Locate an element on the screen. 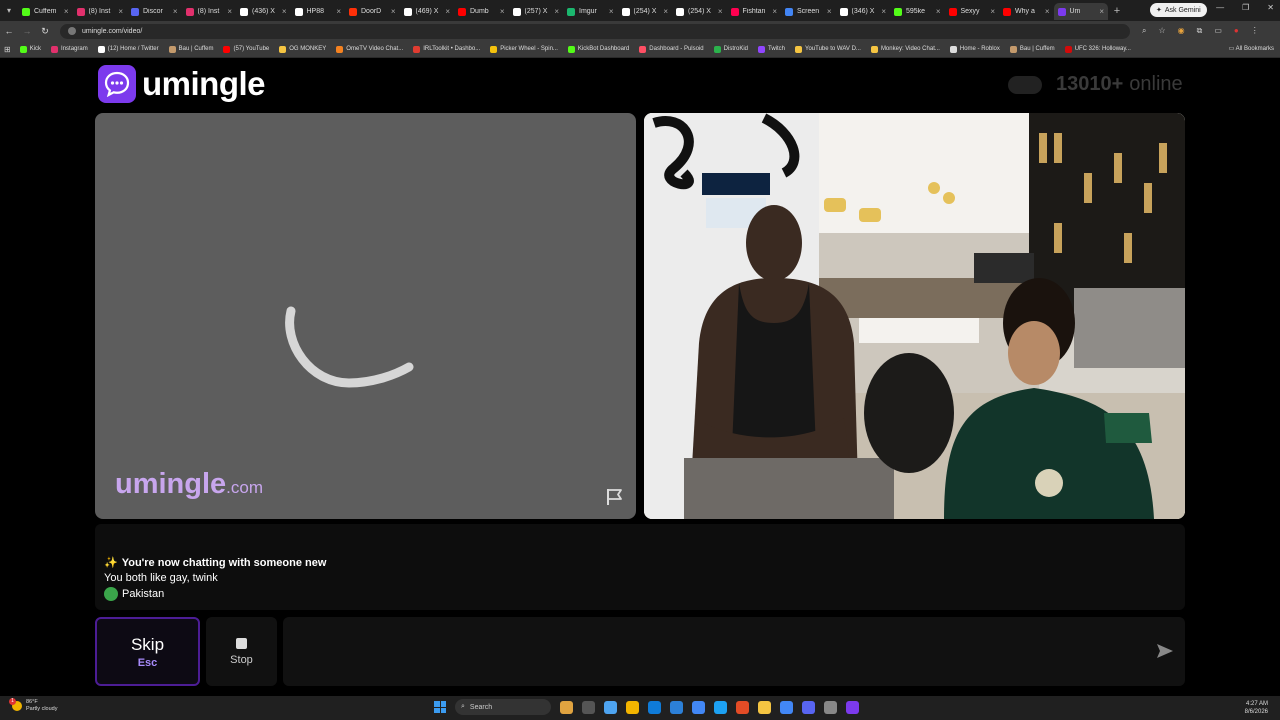 The image size is (1280, 720). browser-tab: (469) X × is located at coordinates (427, 11).